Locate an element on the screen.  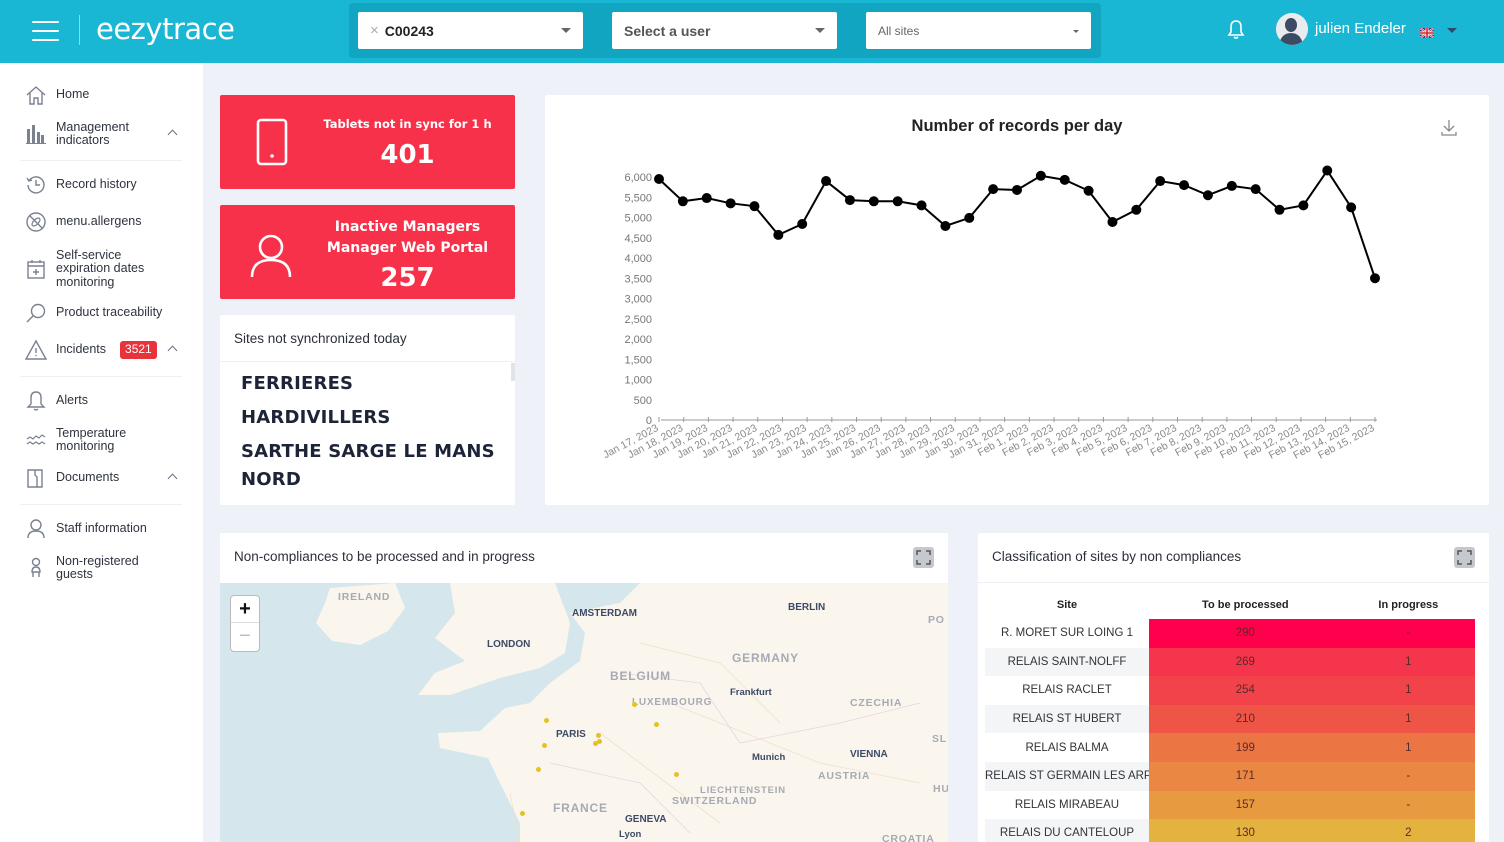
sidebar-item-record-history: Record history is located at coordinates (109, 185).